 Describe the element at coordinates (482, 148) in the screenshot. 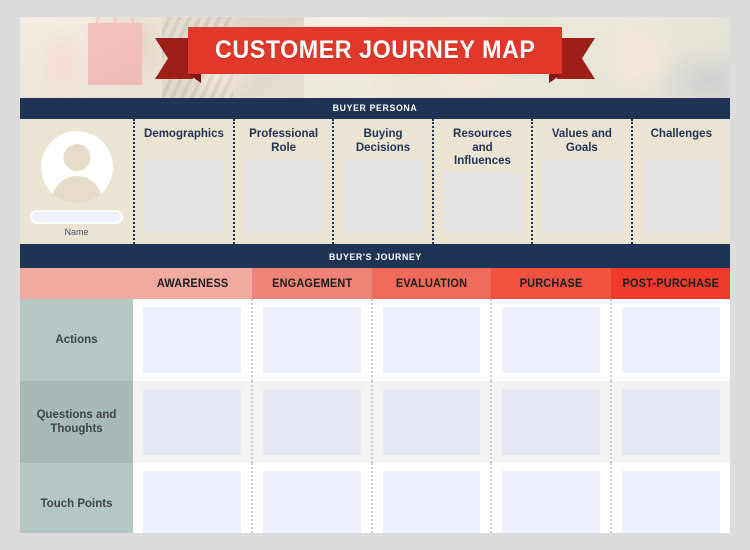

I see `persona-column-title: Resources and Influences` at that location.